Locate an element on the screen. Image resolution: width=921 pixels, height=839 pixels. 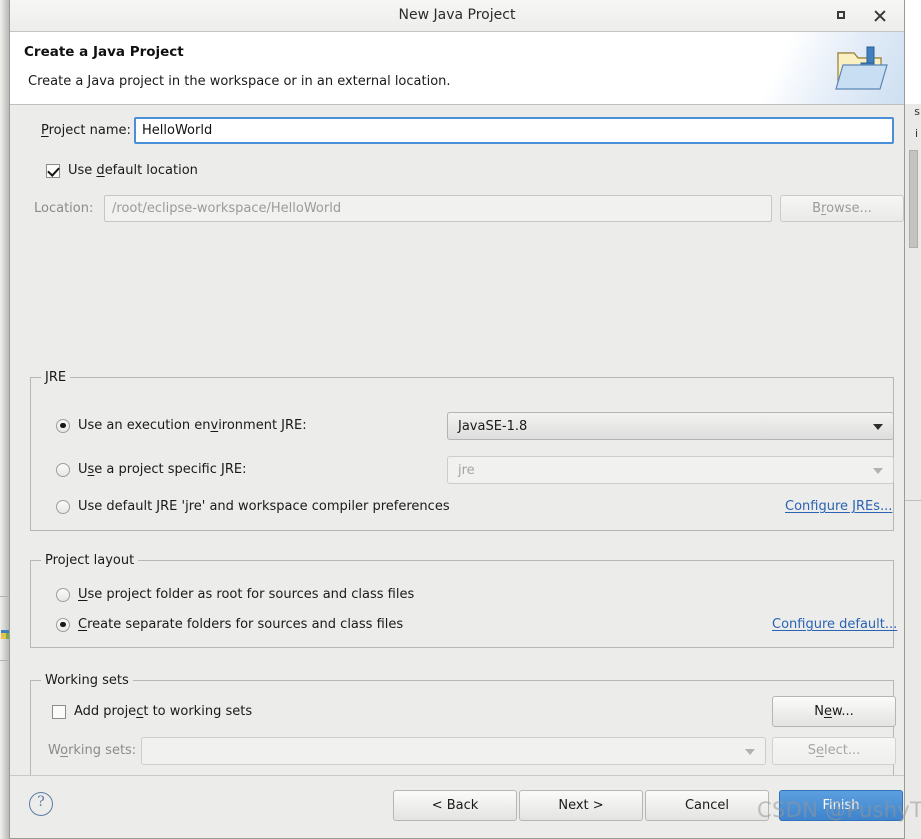
project-name-row: Project name: is located at coordinates (457, 131).